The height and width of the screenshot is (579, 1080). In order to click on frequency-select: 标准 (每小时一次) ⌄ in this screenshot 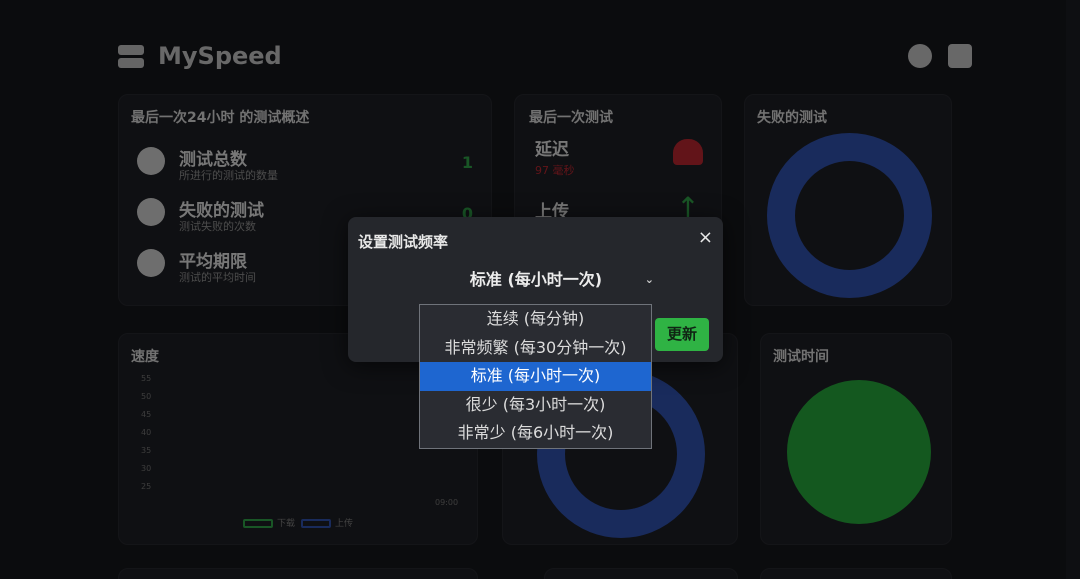, I will do `click(537, 280)`.